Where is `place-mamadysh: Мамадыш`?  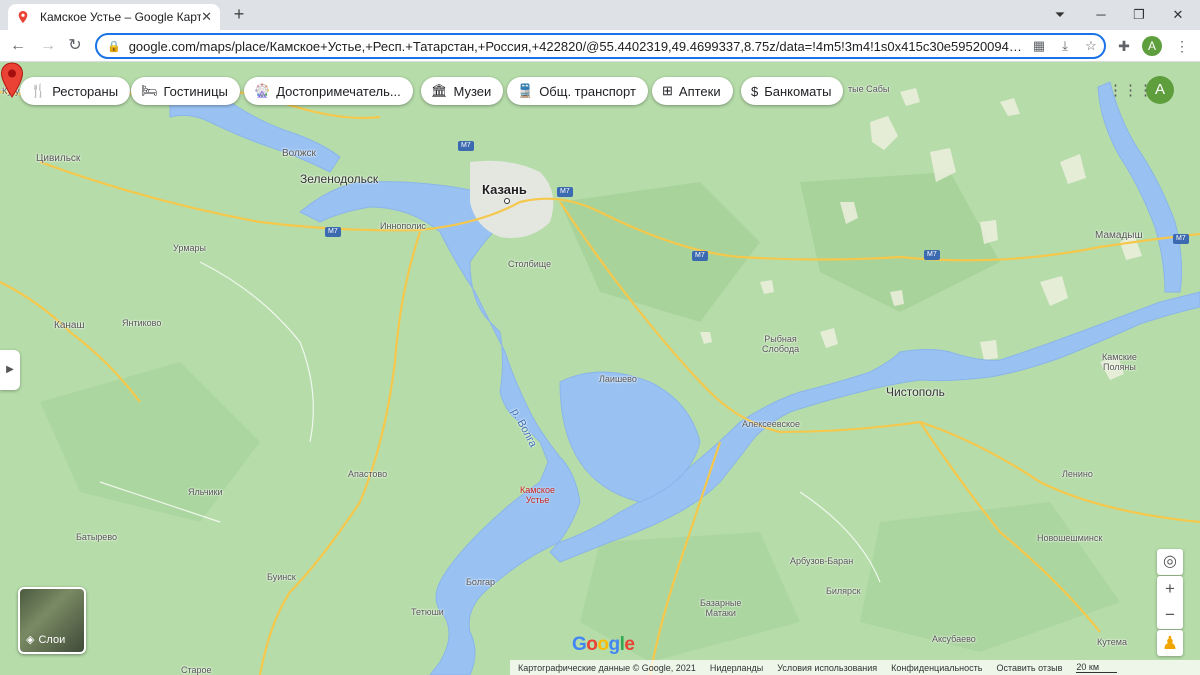 place-mamadysh: Мамадыш is located at coordinates (1119, 235).